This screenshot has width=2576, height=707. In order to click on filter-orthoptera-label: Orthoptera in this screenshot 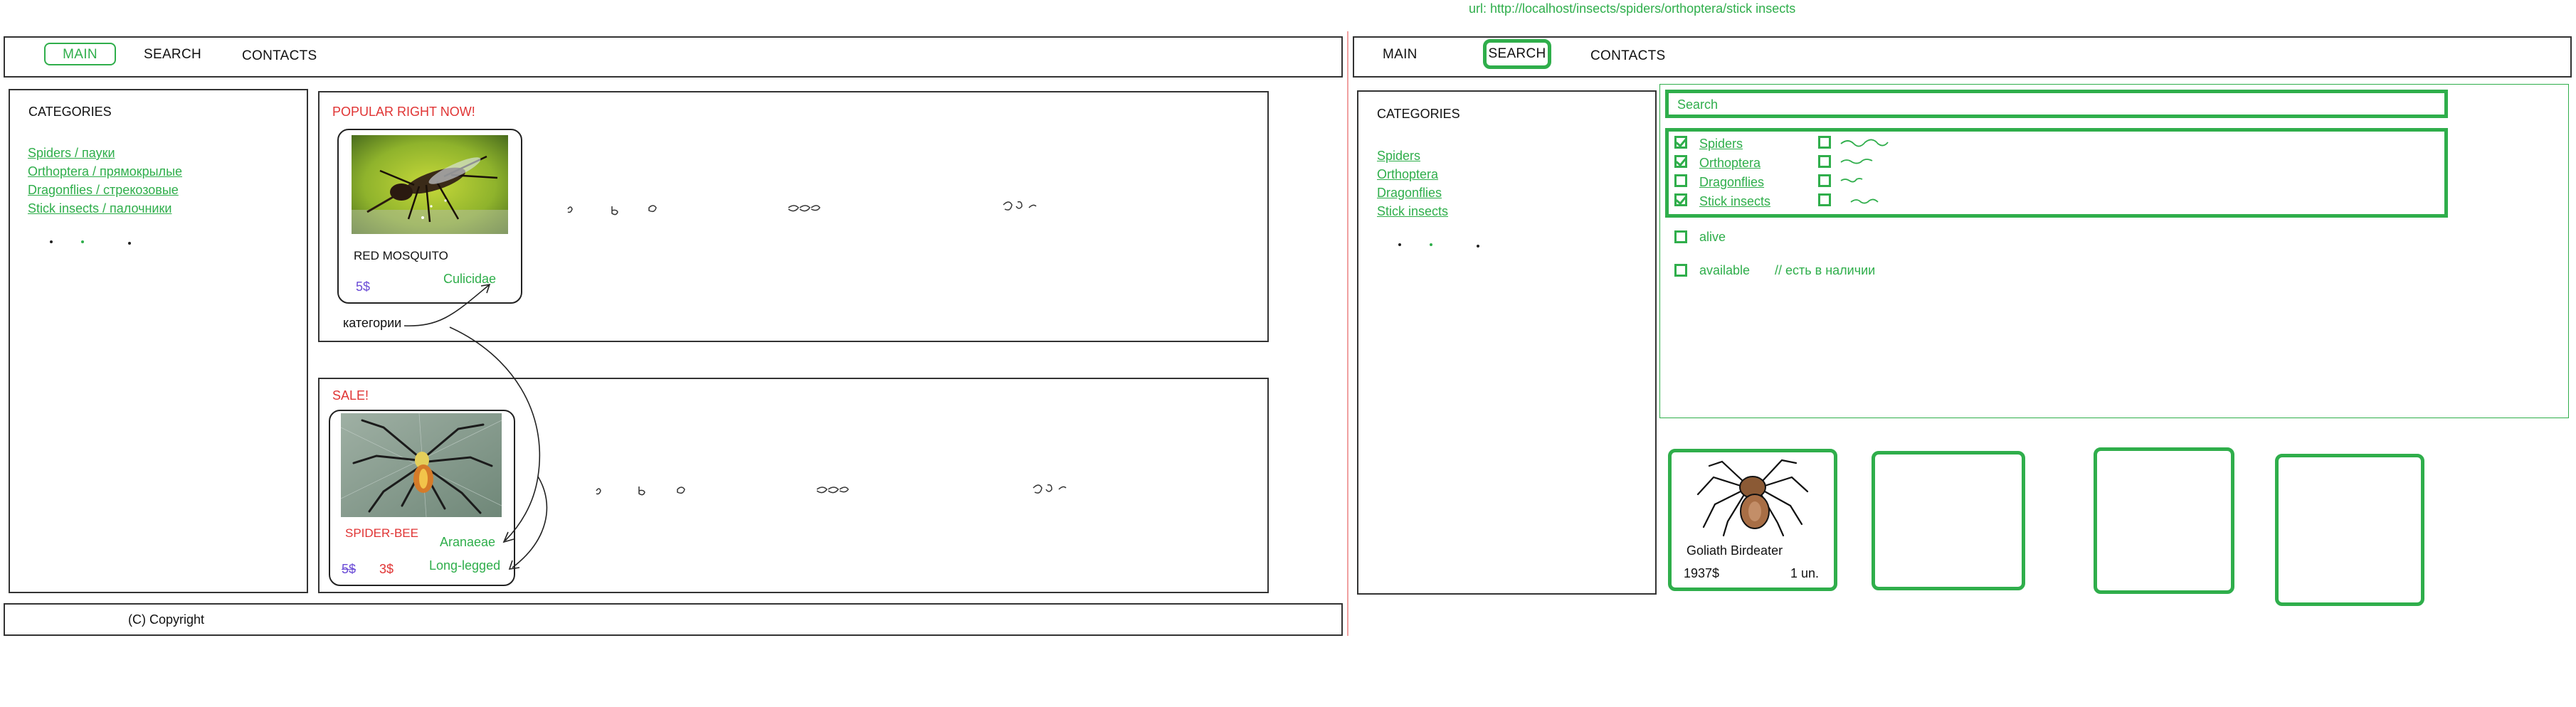, I will do `click(1730, 163)`.